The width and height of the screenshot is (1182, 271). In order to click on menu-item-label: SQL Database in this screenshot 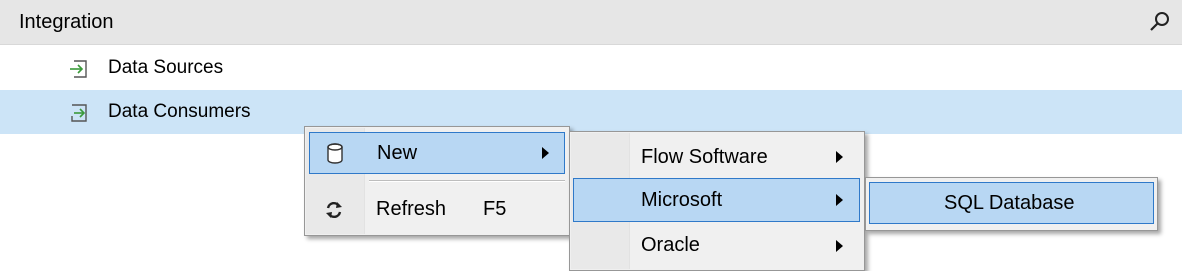, I will do `click(1009, 203)`.